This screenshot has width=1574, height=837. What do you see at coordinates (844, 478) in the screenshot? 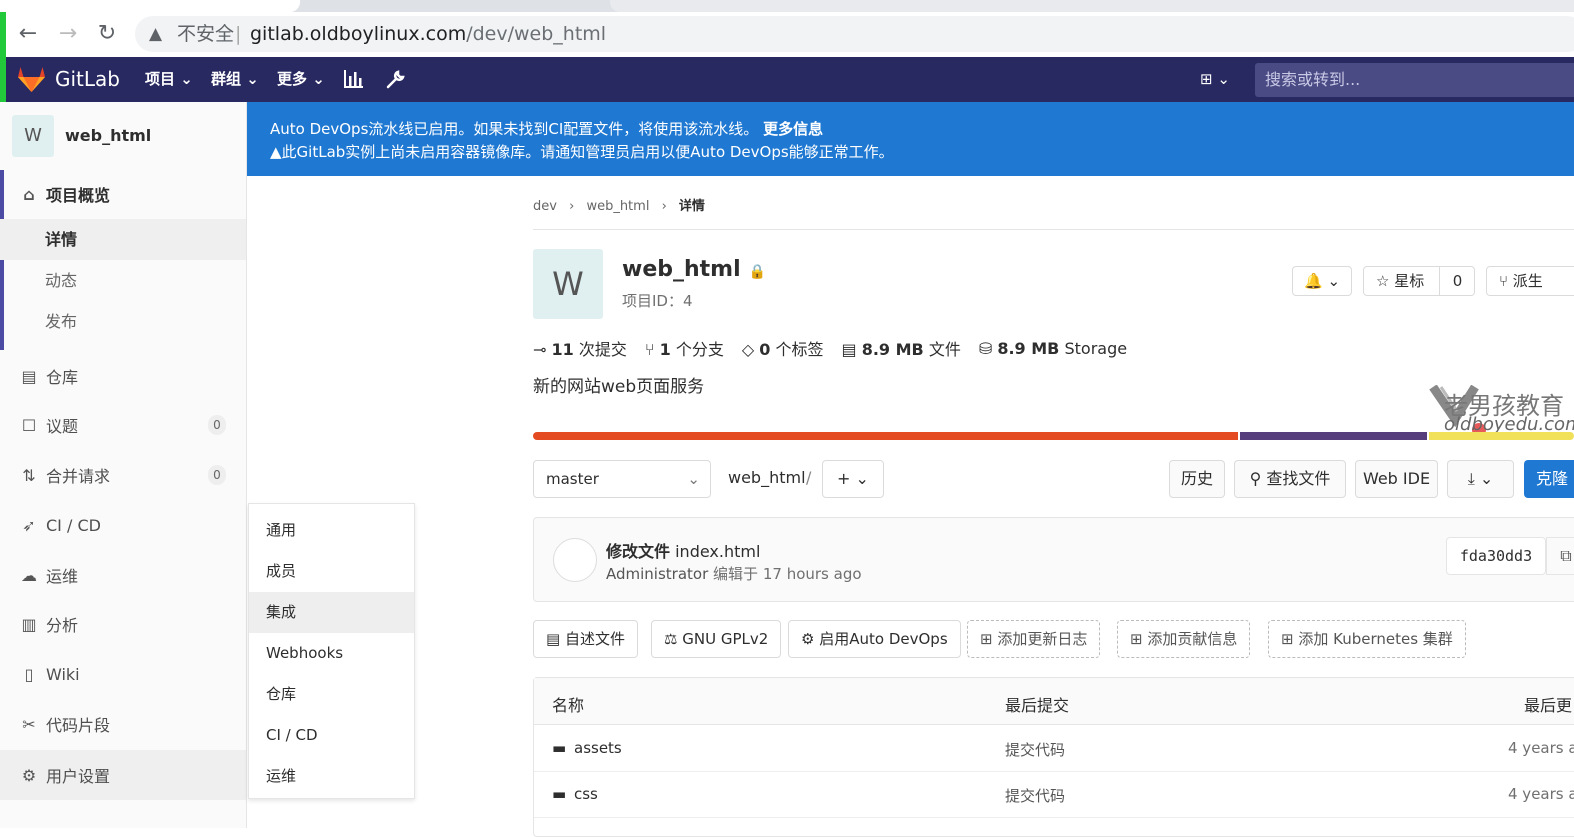
I see `plus-icon: +` at bounding box center [844, 478].